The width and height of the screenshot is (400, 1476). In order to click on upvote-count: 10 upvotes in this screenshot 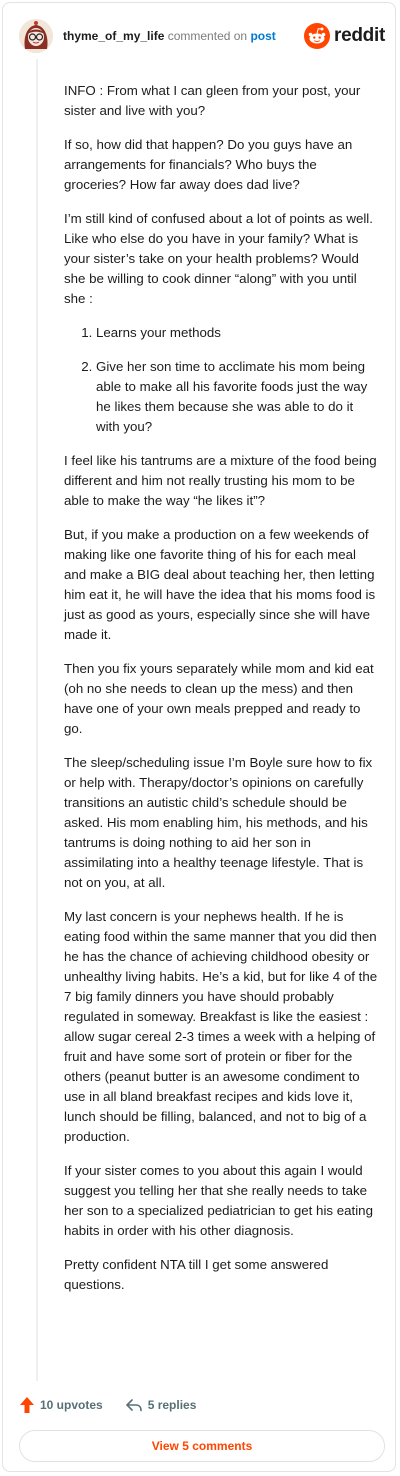, I will do `click(71, 1405)`.